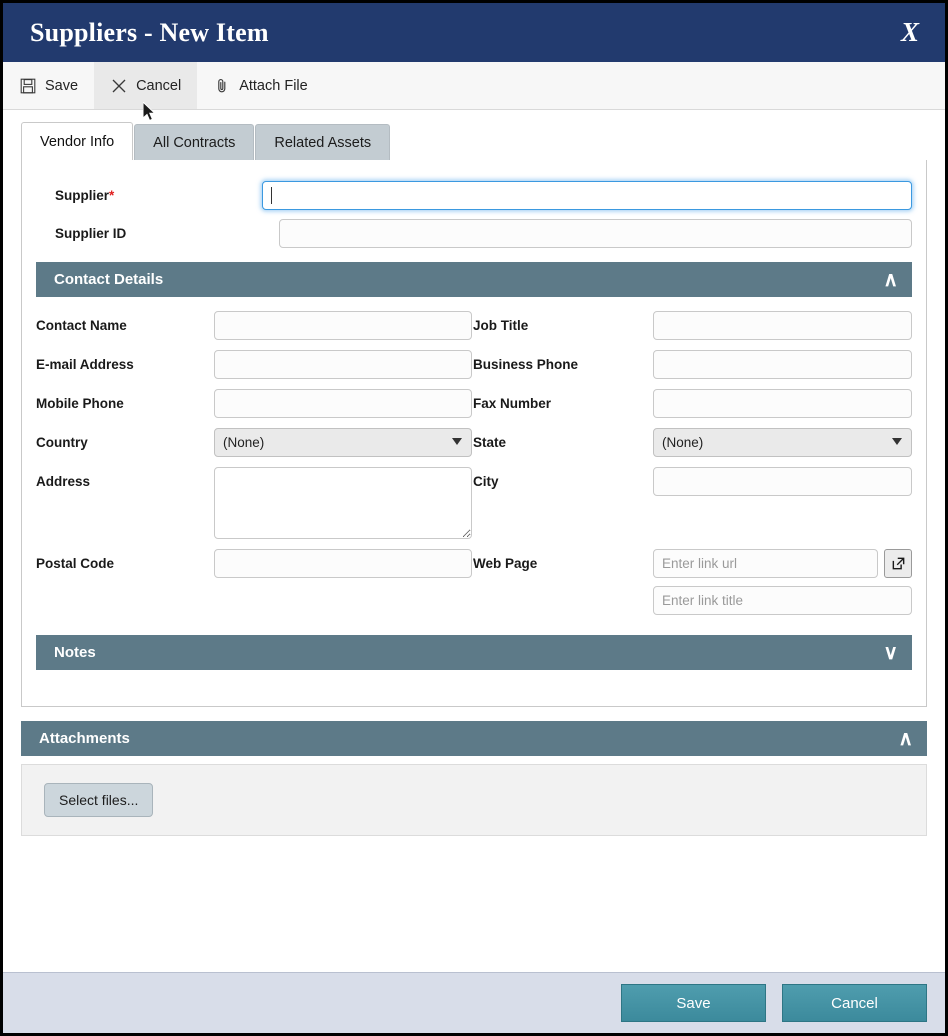 This screenshot has height=1036, width=948. I want to click on city-label: City, so click(486, 481).